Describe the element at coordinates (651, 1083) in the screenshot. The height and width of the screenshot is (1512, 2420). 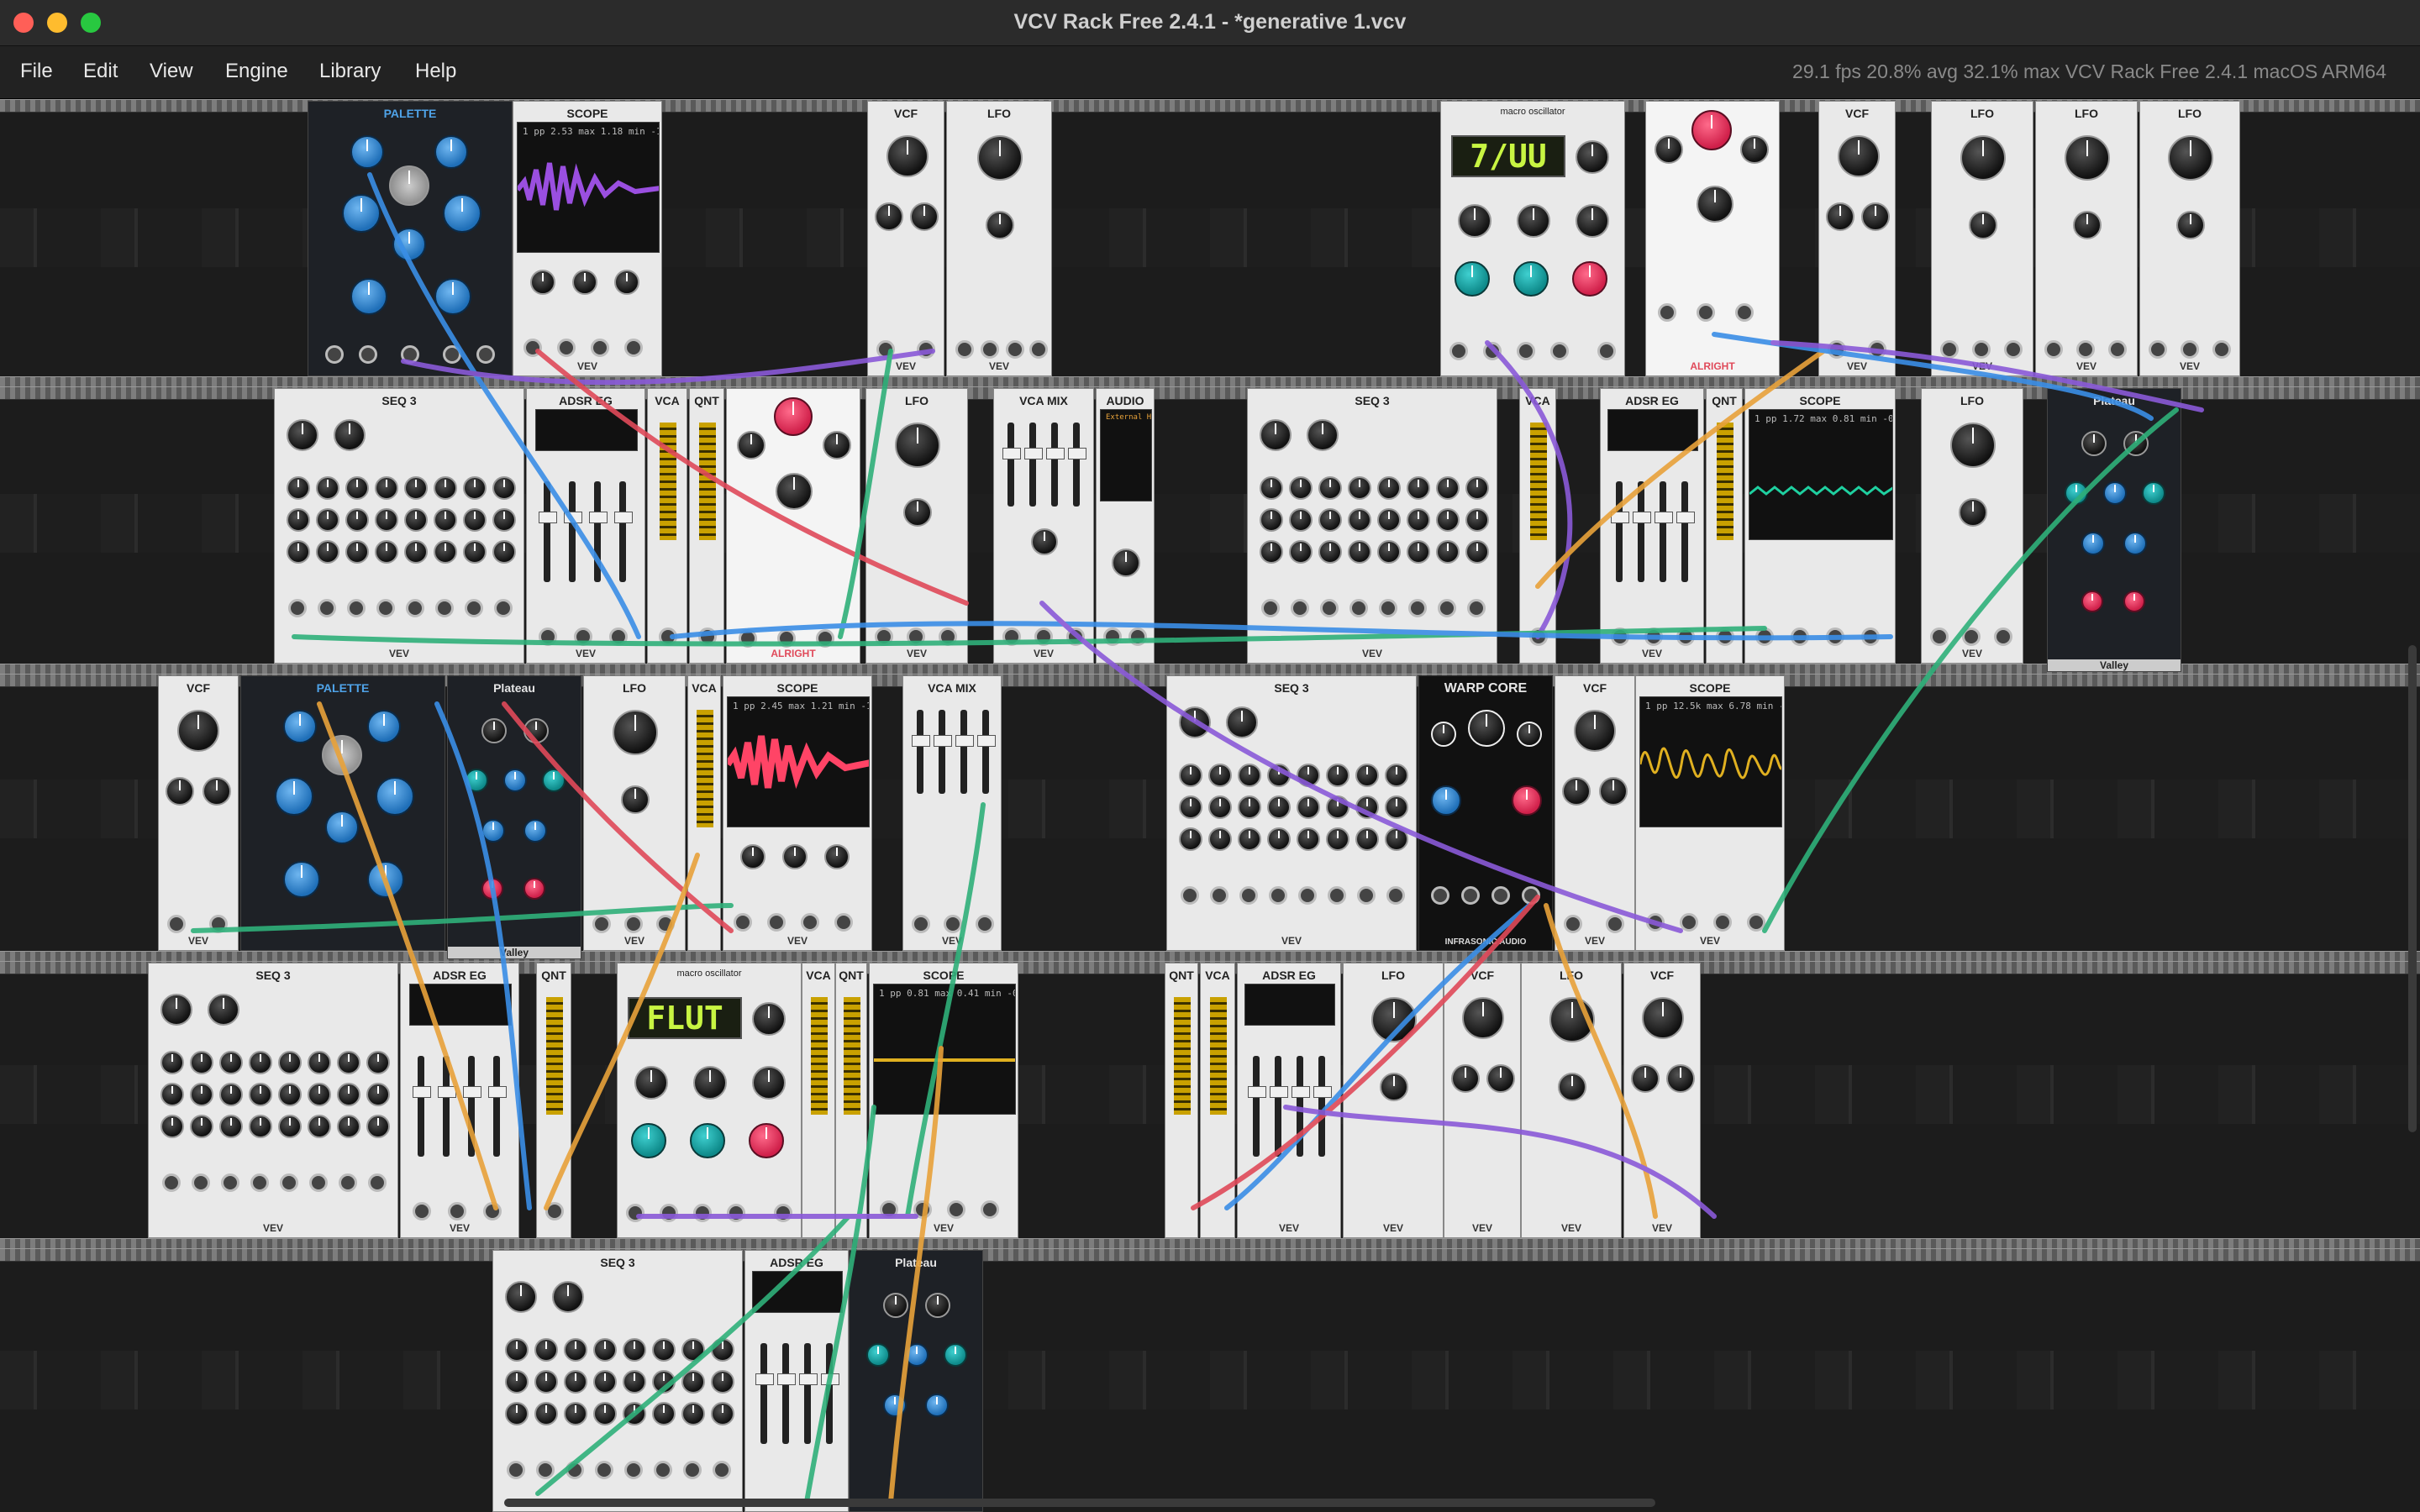
I see `fine-knob` at that location.